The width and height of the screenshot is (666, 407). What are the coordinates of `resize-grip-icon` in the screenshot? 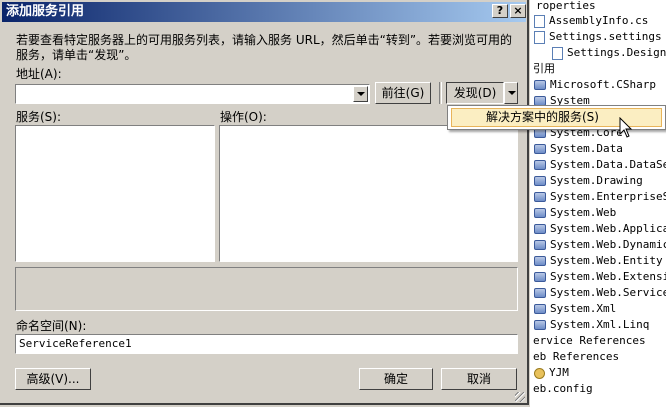 It's located at (520, 397).